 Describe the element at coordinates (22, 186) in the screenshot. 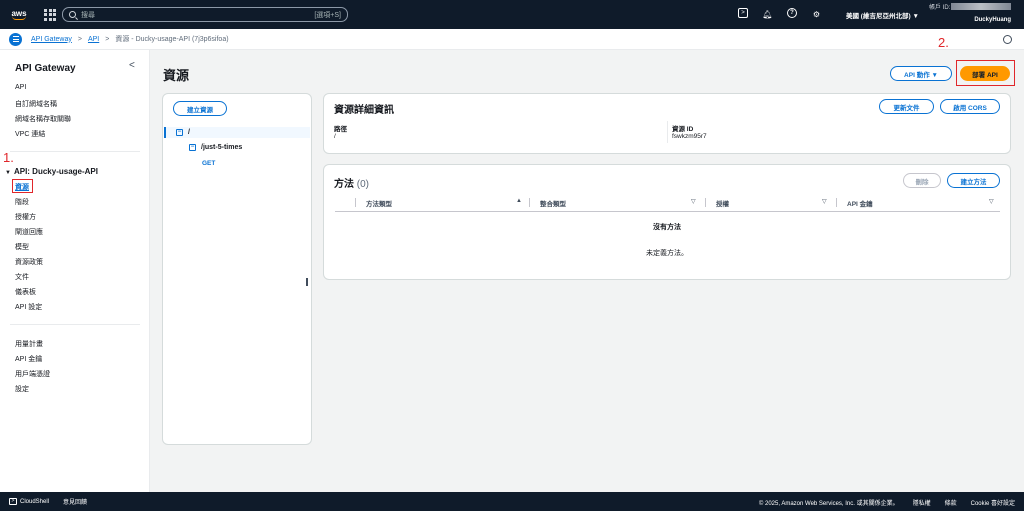

I see `annotation-highlight-resources` at that location.